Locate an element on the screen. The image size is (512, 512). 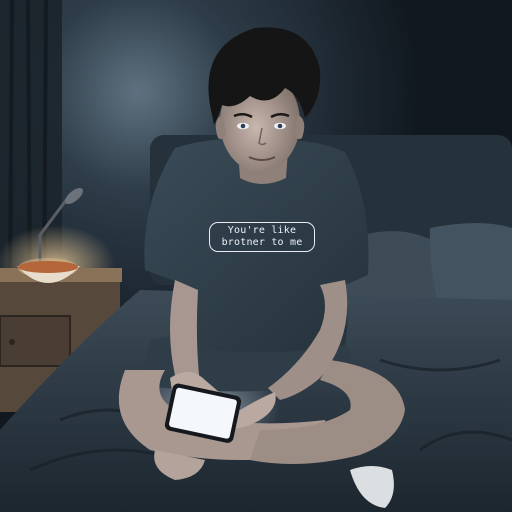
shirt-text-line1: You're like is located at coordinates (262, 230).